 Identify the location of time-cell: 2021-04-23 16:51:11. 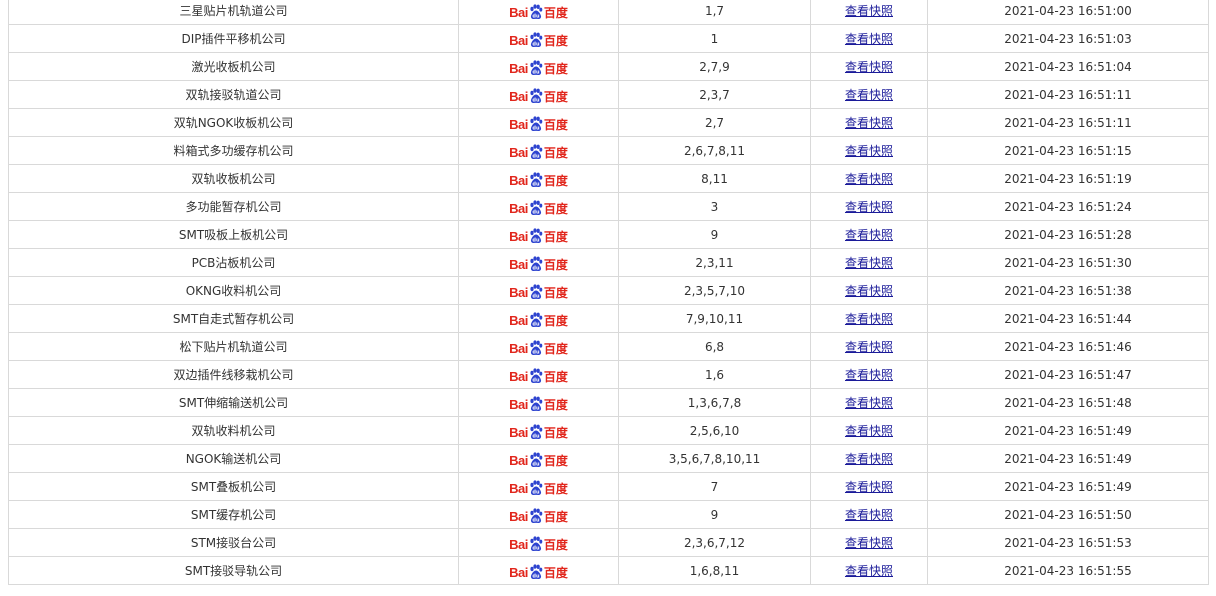
(1068, 94).